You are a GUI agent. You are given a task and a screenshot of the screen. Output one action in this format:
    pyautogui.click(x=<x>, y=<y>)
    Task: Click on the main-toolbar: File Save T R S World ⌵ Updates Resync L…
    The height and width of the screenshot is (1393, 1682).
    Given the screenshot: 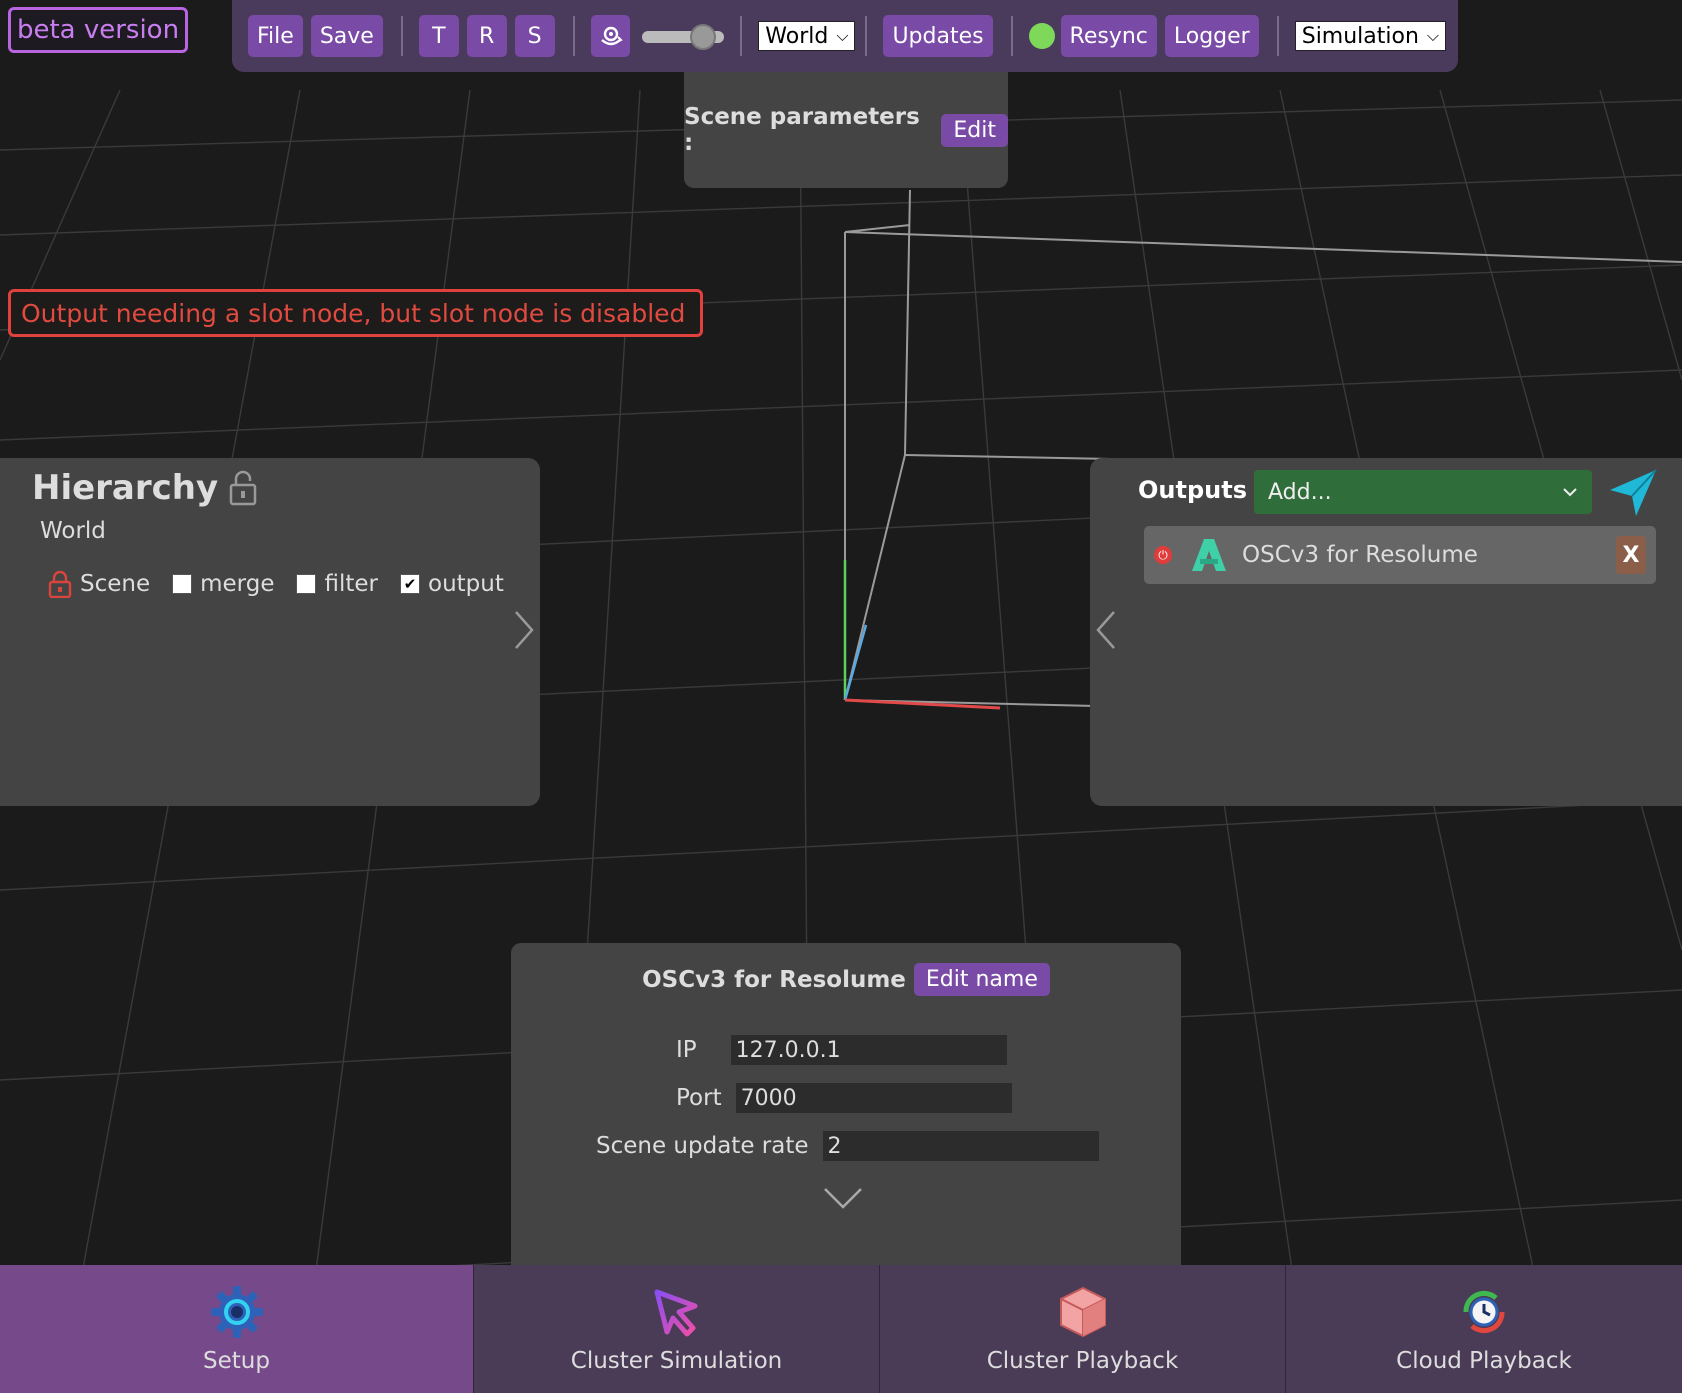 What is the action you would take?
    pyautogui.click(x=845, y=36)
    